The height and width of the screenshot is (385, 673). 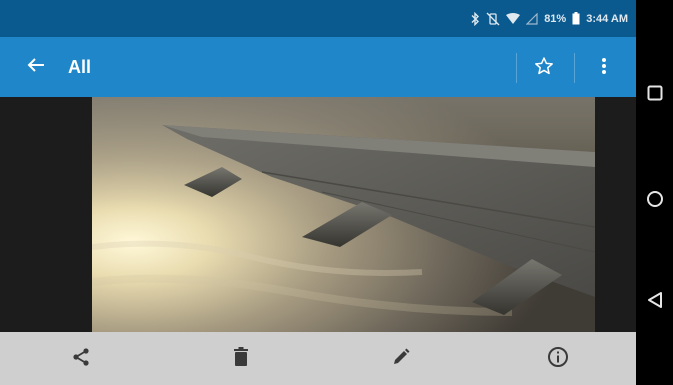 I want to click on info-button, so click(x=558, y=359).